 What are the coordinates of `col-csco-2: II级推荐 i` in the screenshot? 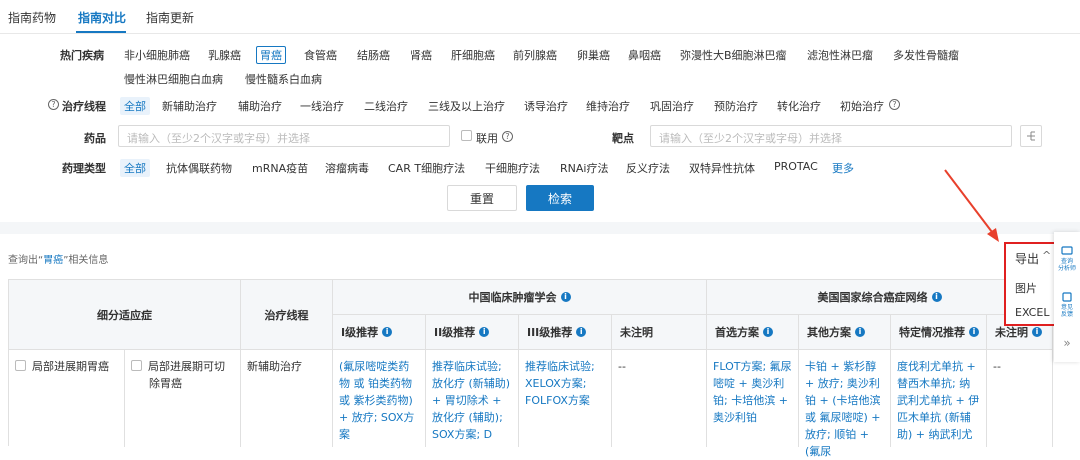 It's located at (472, 332).